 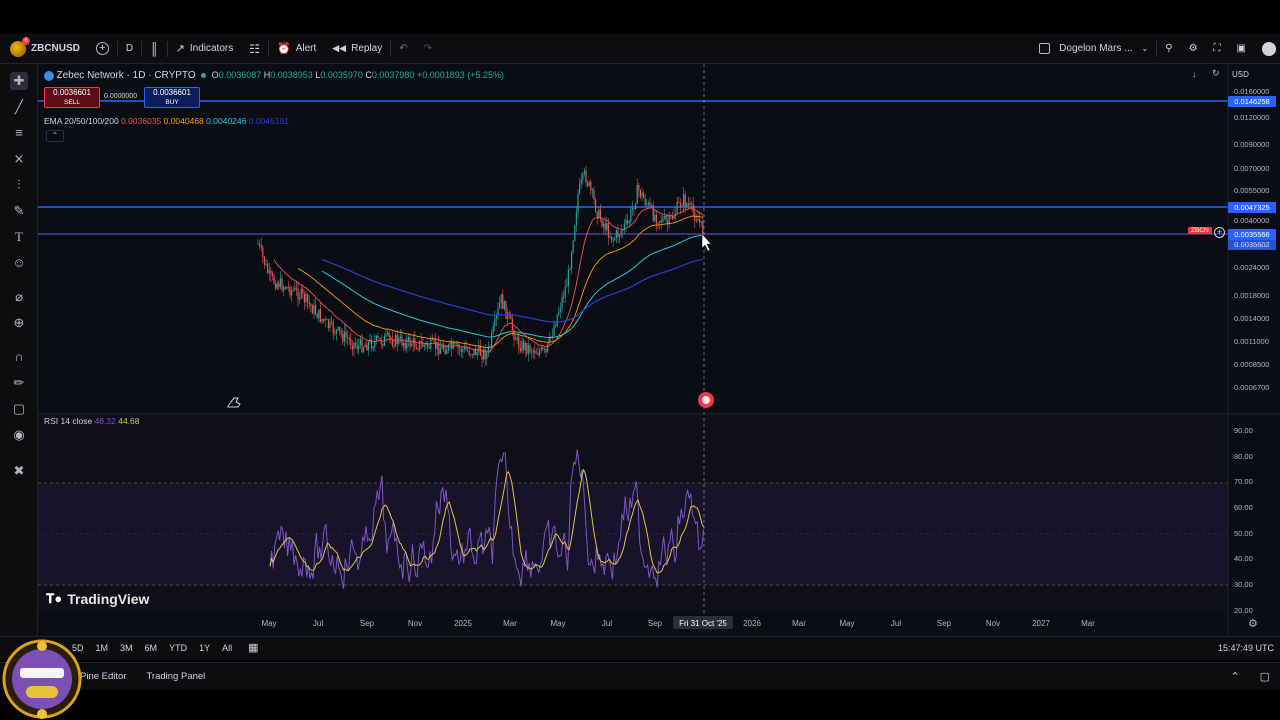 What do you see at coordinates (1093, 49) in the screenshot?
I see `layout-button: Dogelon Mars ... ⌄` at bounding box center [1093, 49].